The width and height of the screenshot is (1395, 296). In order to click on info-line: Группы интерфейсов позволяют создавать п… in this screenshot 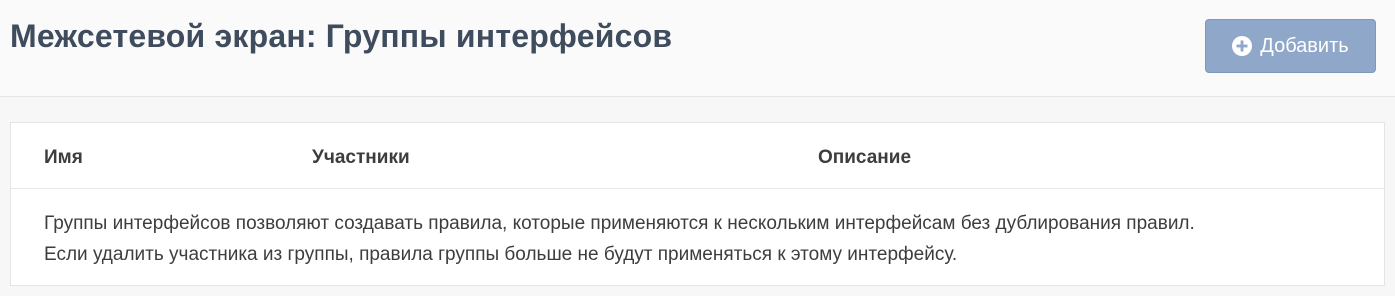, I will do `click(619, 223)`.